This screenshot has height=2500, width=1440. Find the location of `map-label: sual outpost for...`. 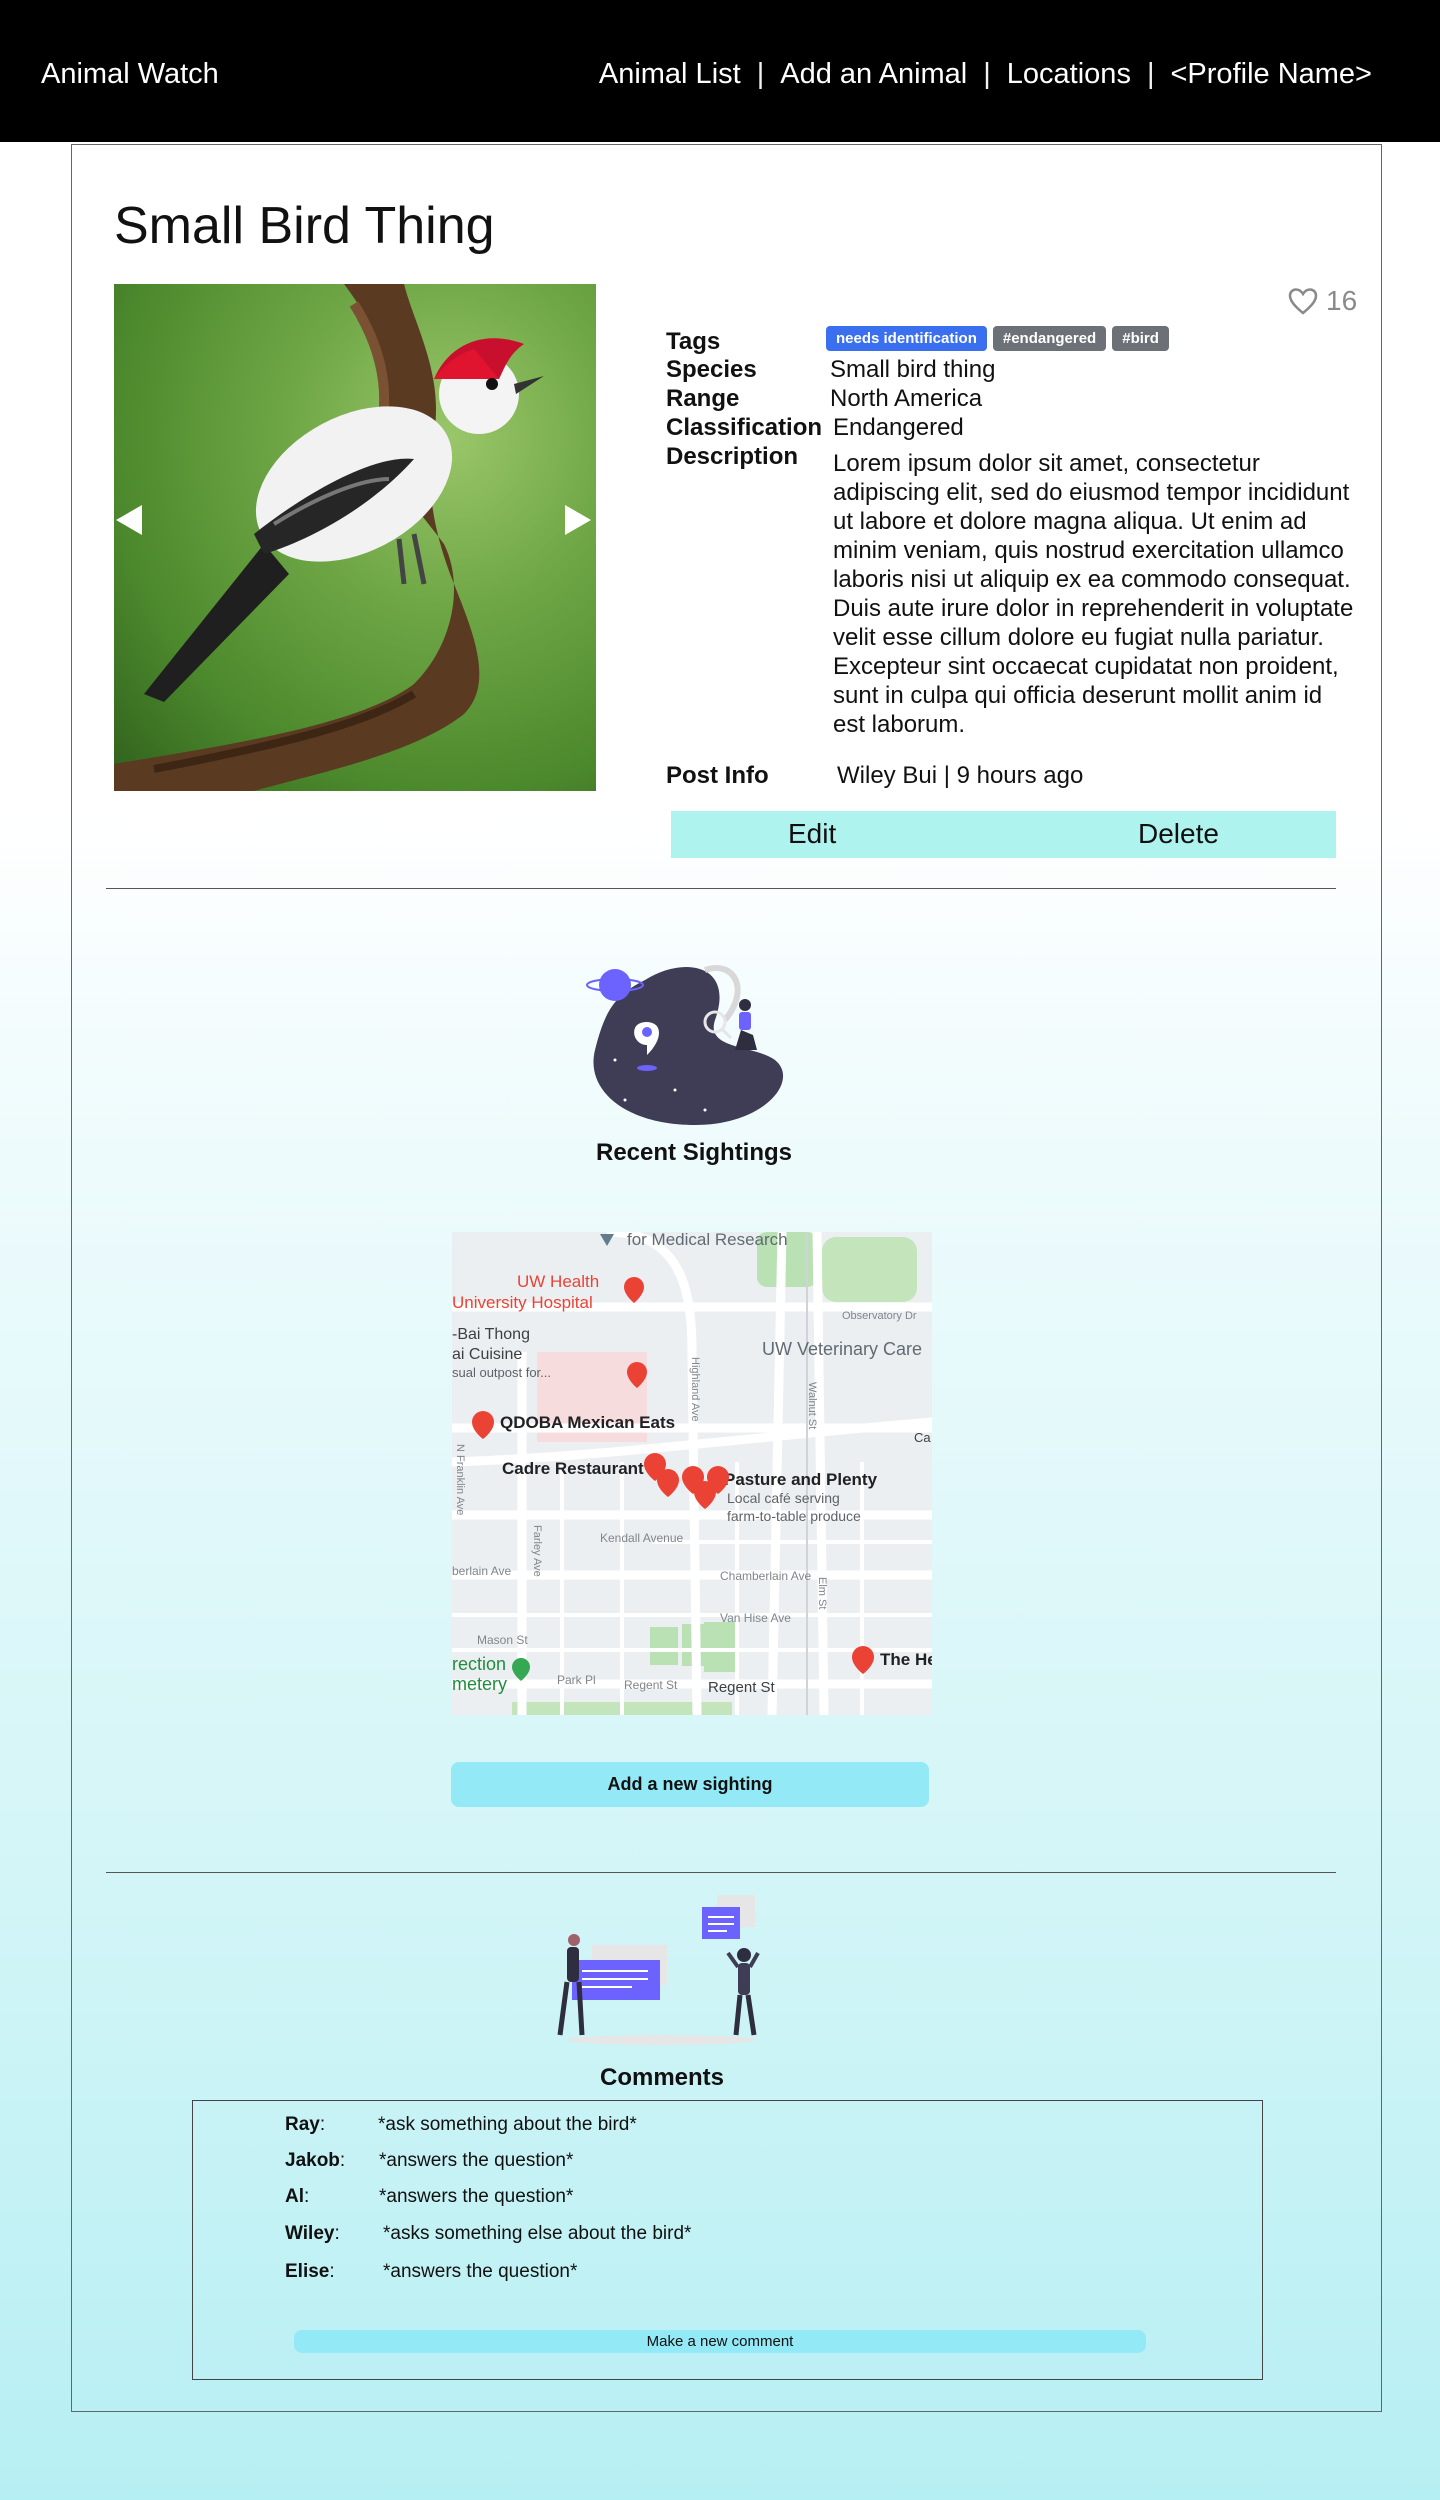

map-label: sual outpost for... is located at coordinates (501, 1372).